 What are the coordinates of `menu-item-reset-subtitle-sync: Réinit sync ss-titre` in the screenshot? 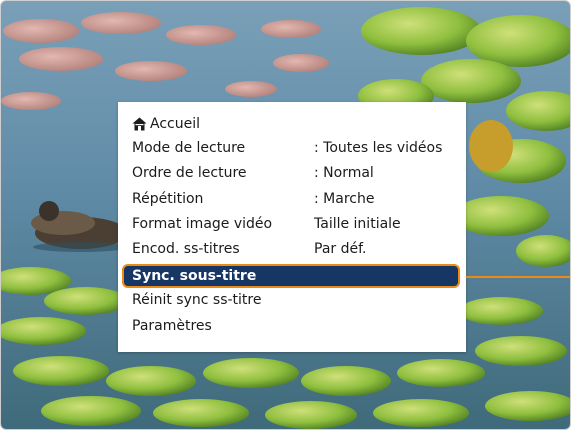 It's located at (292, 300).